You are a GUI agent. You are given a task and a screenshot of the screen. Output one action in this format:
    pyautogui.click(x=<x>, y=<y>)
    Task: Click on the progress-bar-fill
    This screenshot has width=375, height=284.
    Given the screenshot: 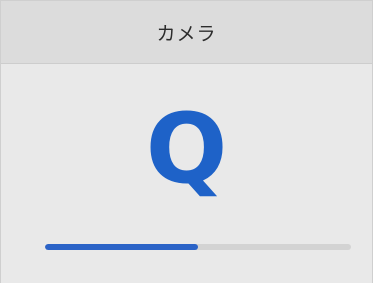 What is the action you would take?
    pyautogui.click(x=121, y=247)
    